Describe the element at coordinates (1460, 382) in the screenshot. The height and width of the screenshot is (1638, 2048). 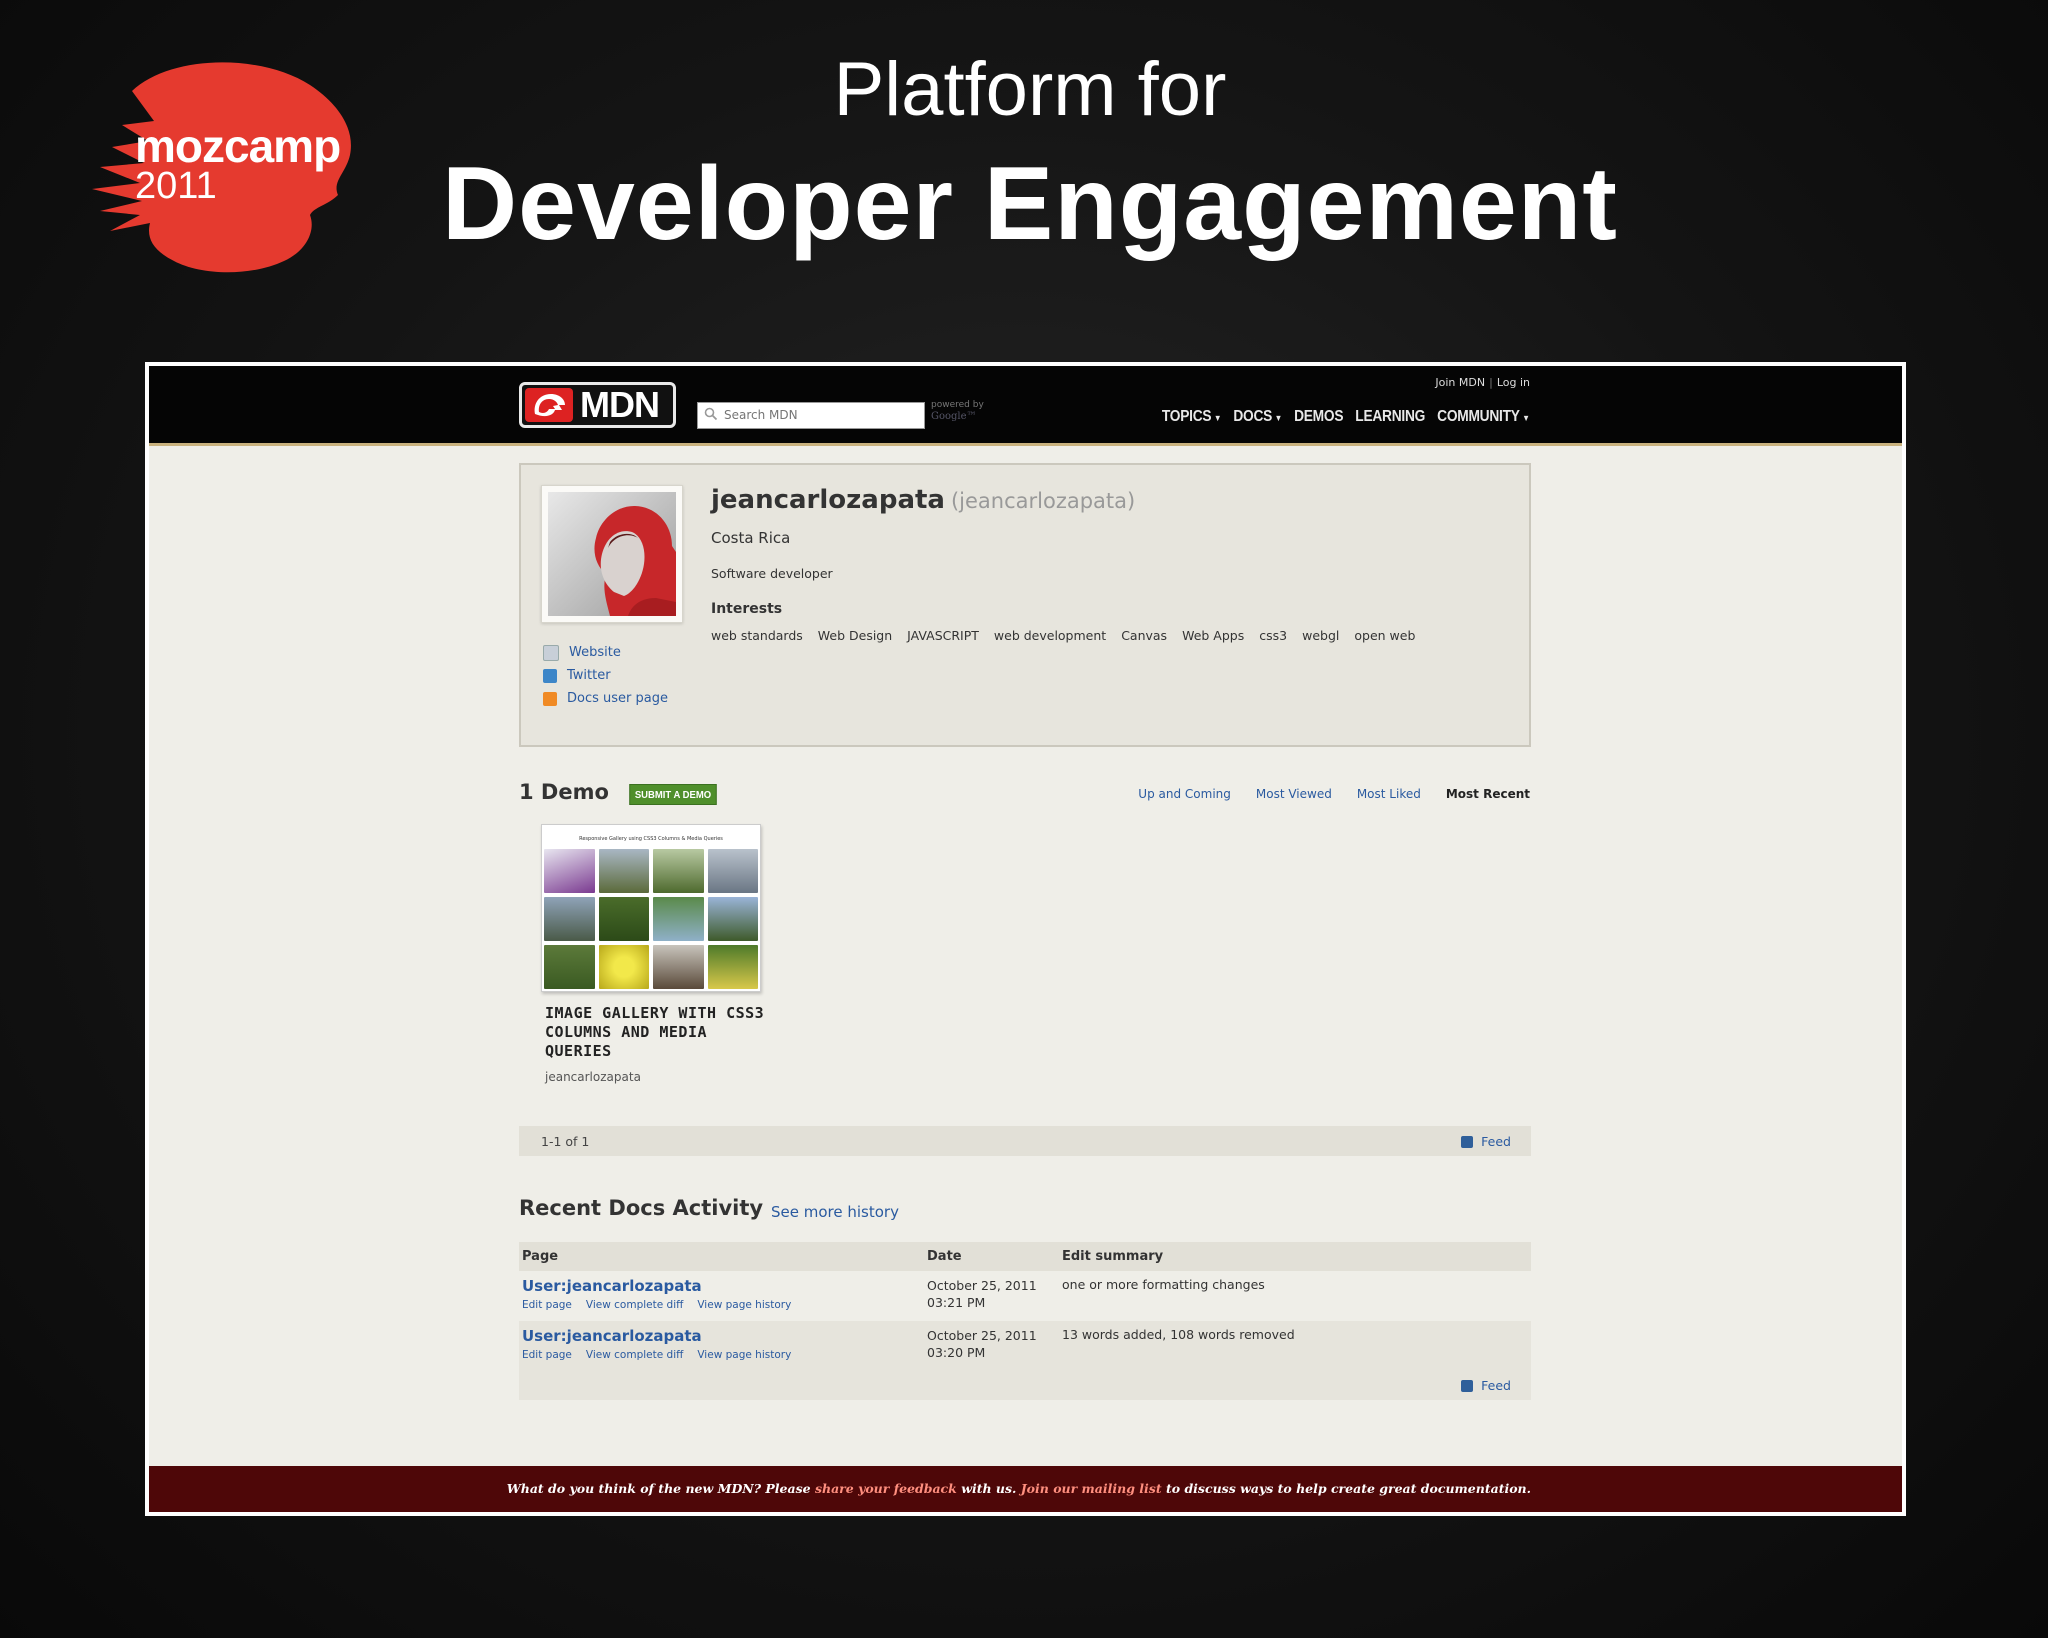
I see `join-mdn-link: Join MDN` at that location.